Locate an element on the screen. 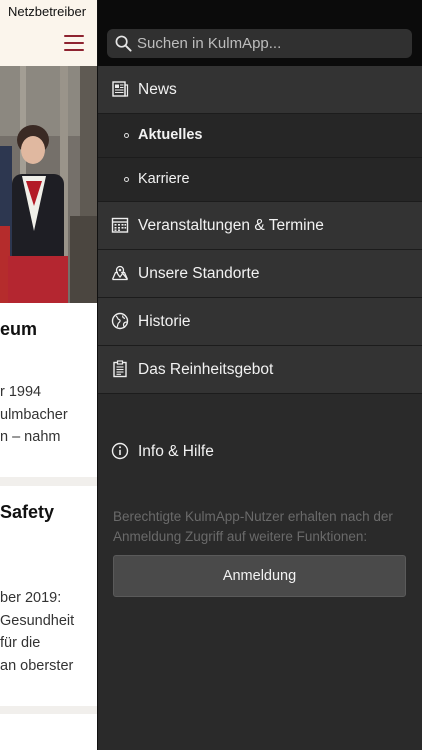  clipboard-icon is located at coordinates (120, 369).